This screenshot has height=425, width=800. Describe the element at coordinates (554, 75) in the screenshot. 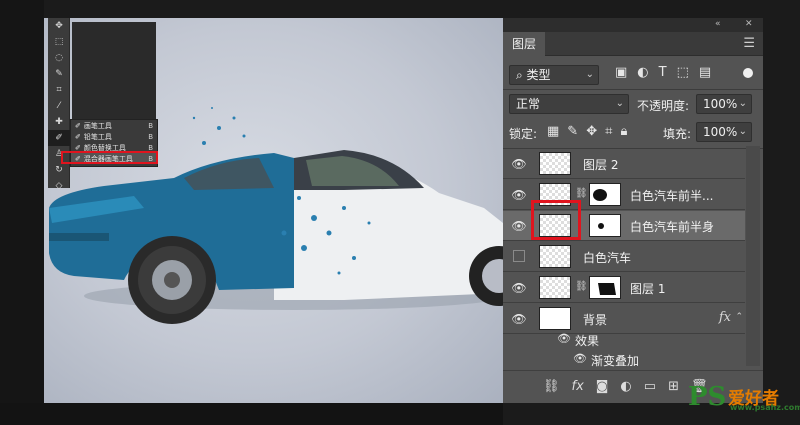

I see `filter-kind-select: ⌕ 类型 ⌄` at that location.